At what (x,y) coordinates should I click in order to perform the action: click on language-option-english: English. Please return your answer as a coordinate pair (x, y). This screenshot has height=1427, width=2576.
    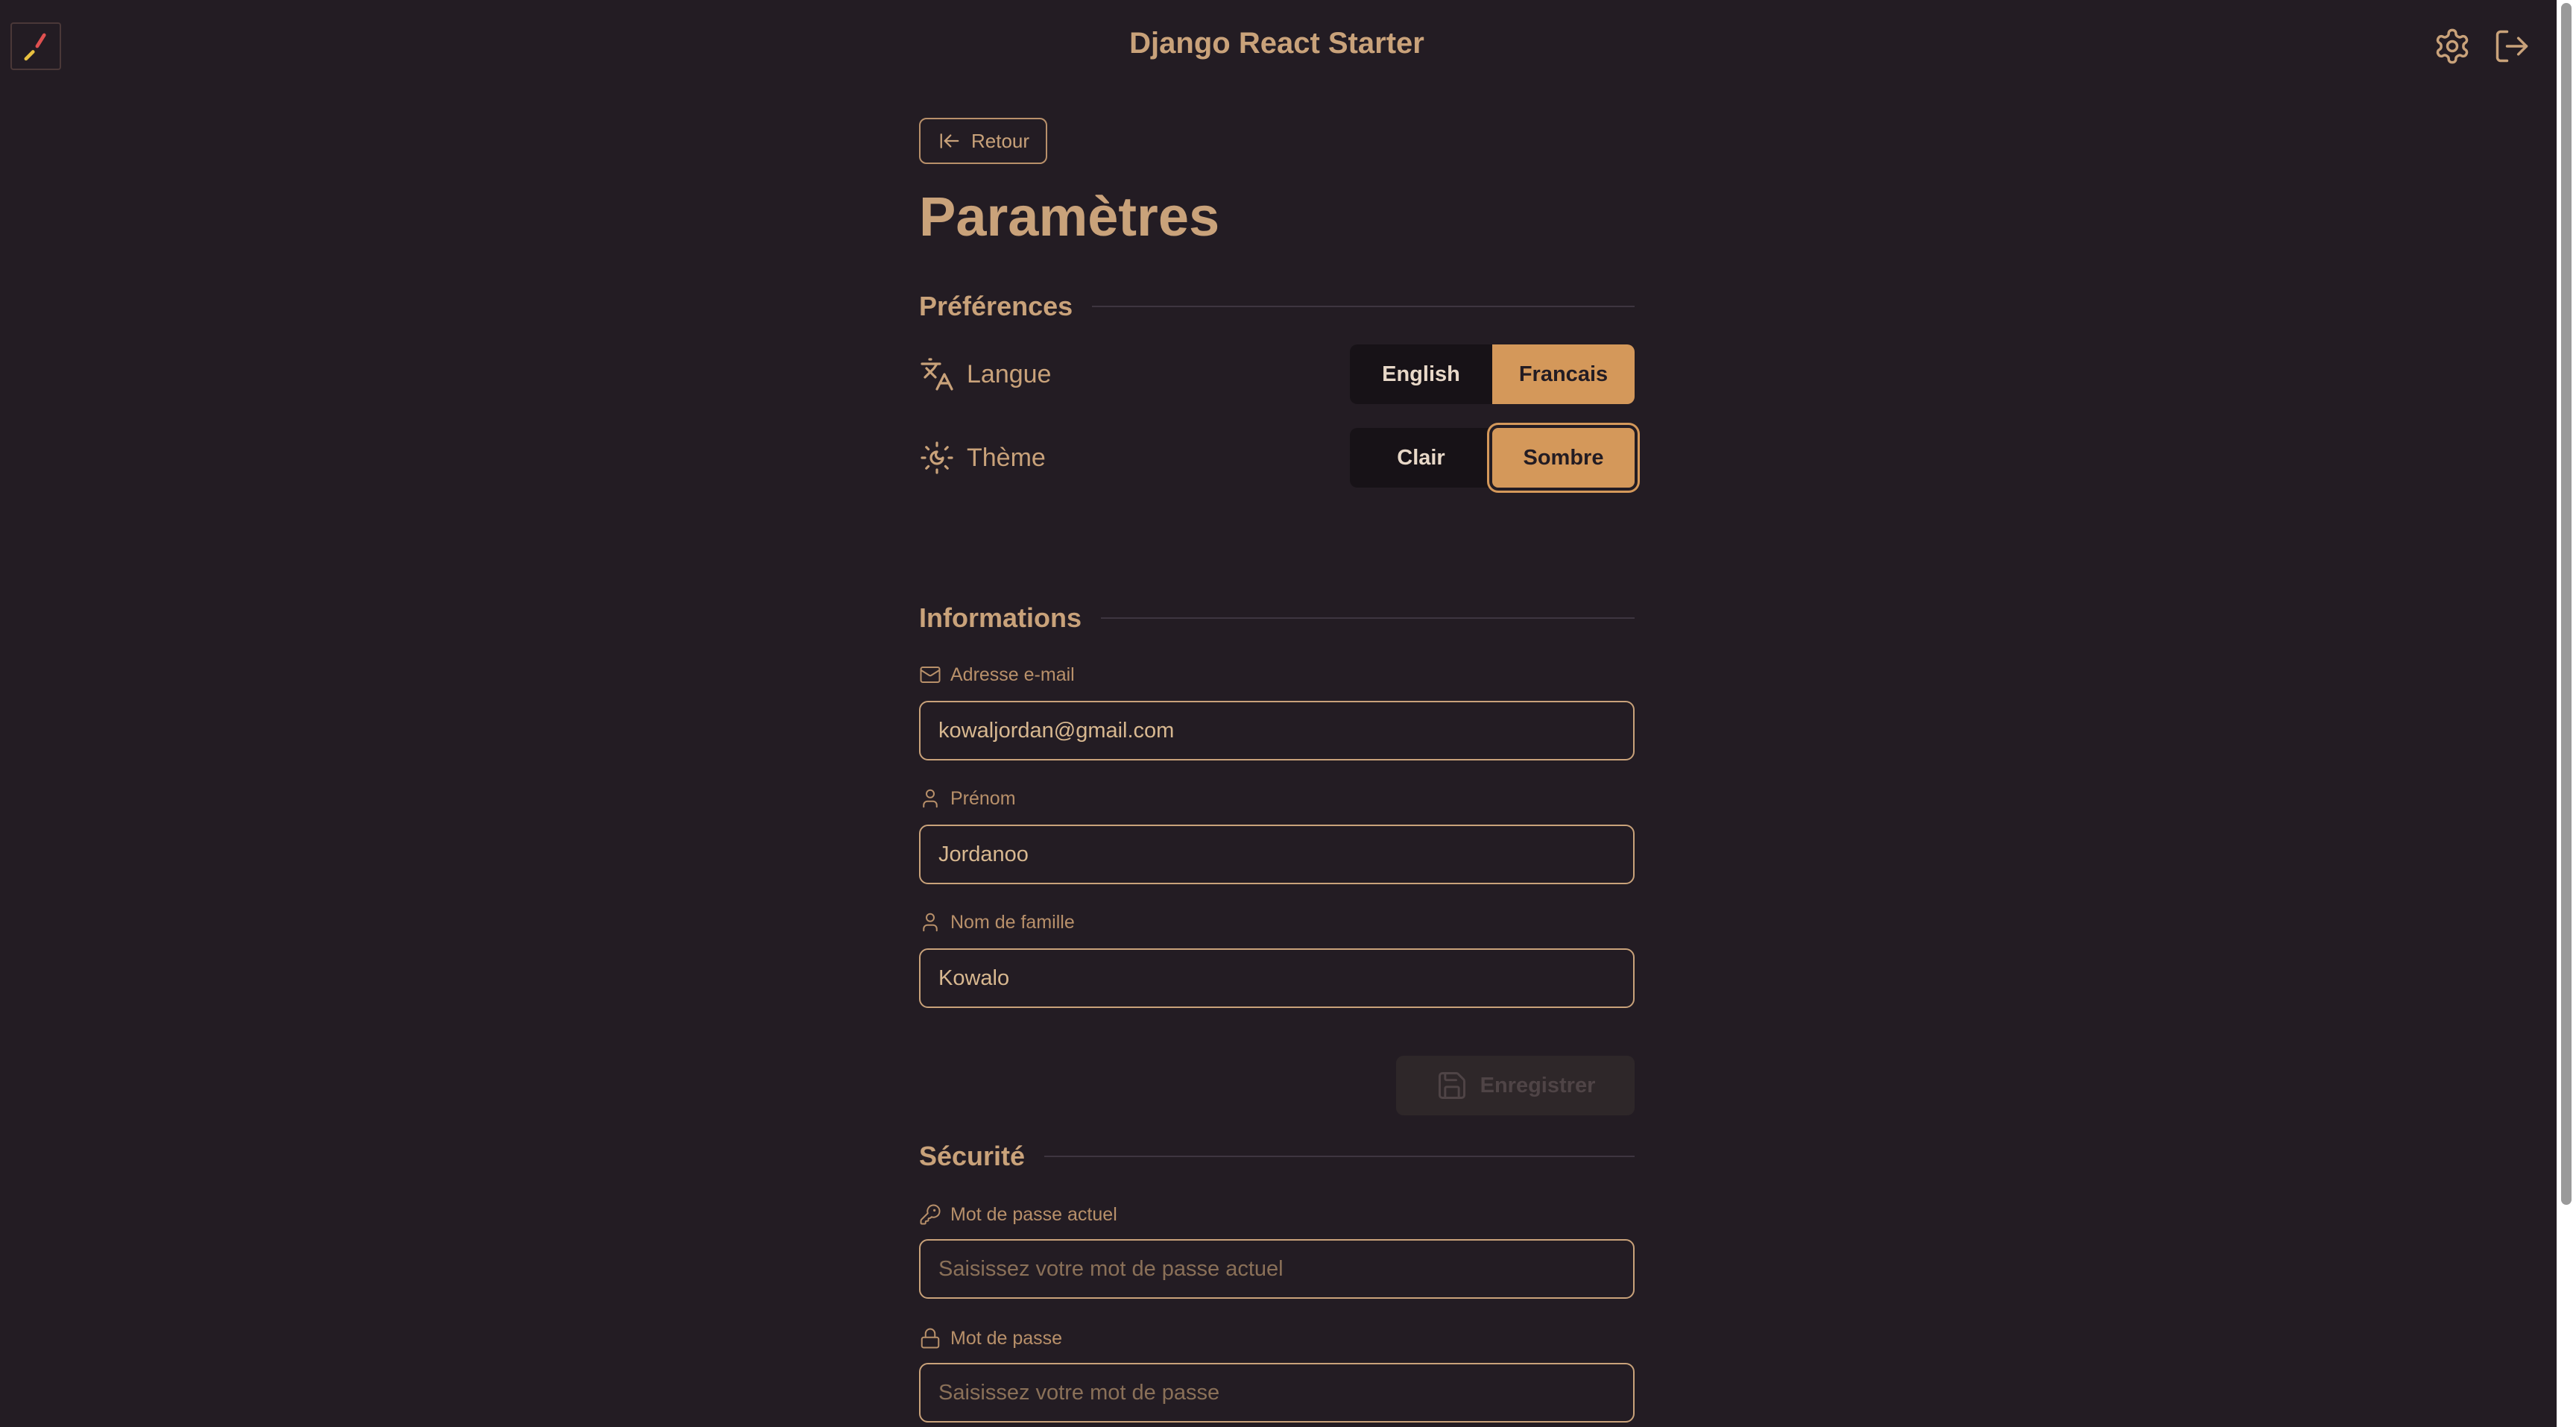
    Looking at the image, I should click on (1421, 374).